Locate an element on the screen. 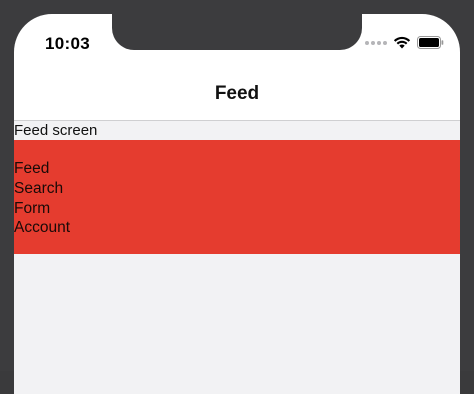 This screenshot has width=474, height=394. menu-item-feed: Feed is located at coordinates (42, 169).